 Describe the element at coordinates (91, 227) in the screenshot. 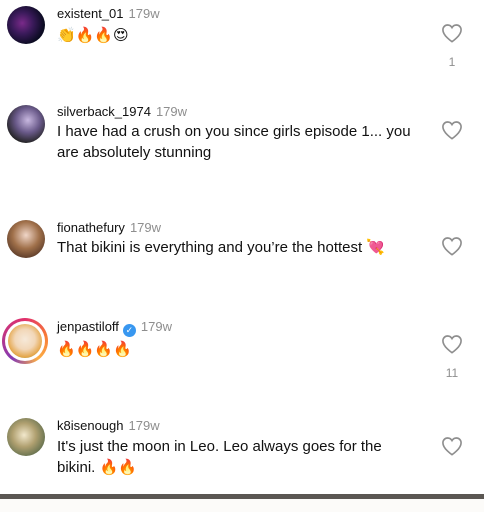

I see `username: fionathefury` at that location.